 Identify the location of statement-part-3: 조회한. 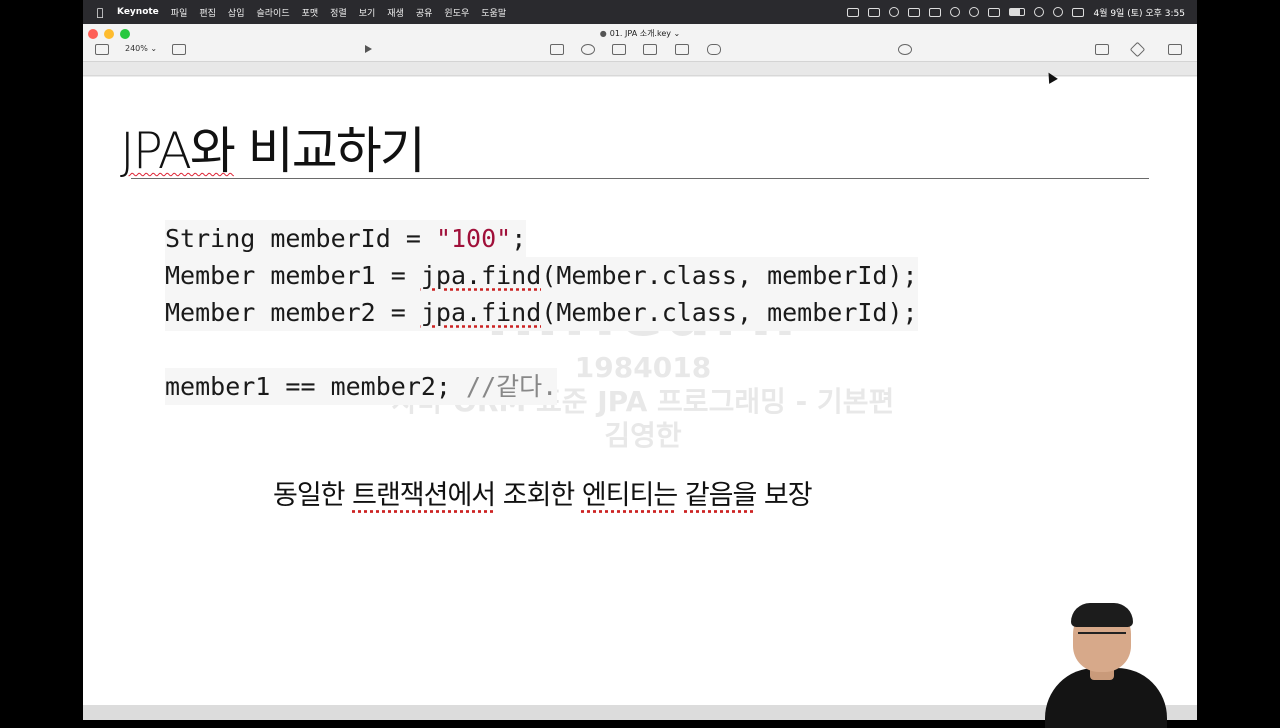
(538, 495).